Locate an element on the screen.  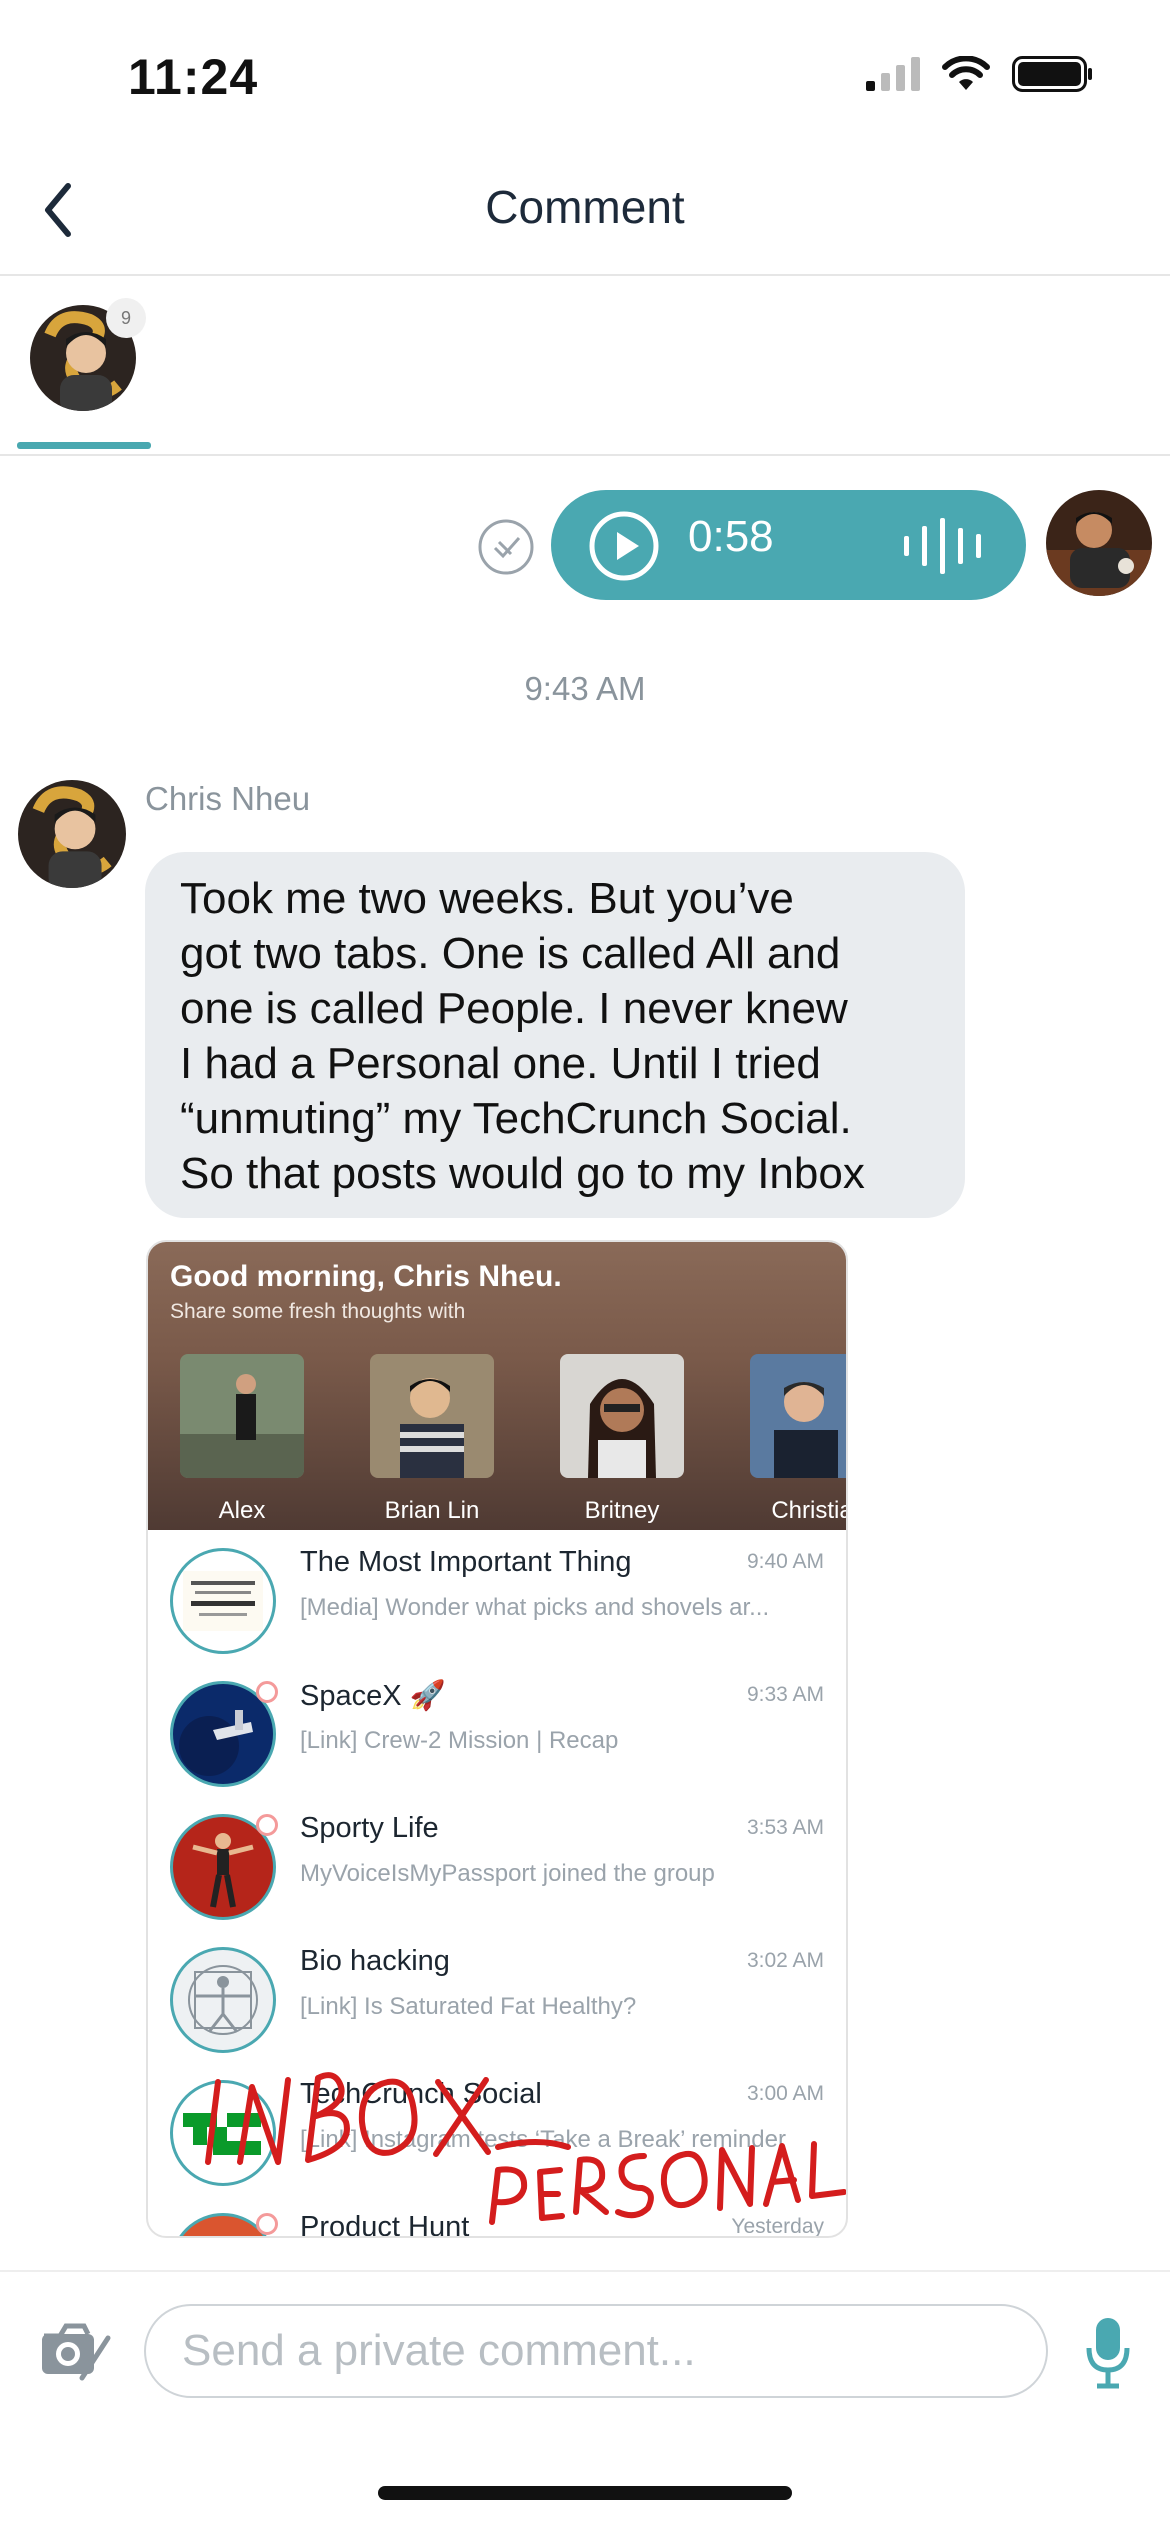
message-line: So that posts would go to my Inbox is located at coordinates (522, 1173).